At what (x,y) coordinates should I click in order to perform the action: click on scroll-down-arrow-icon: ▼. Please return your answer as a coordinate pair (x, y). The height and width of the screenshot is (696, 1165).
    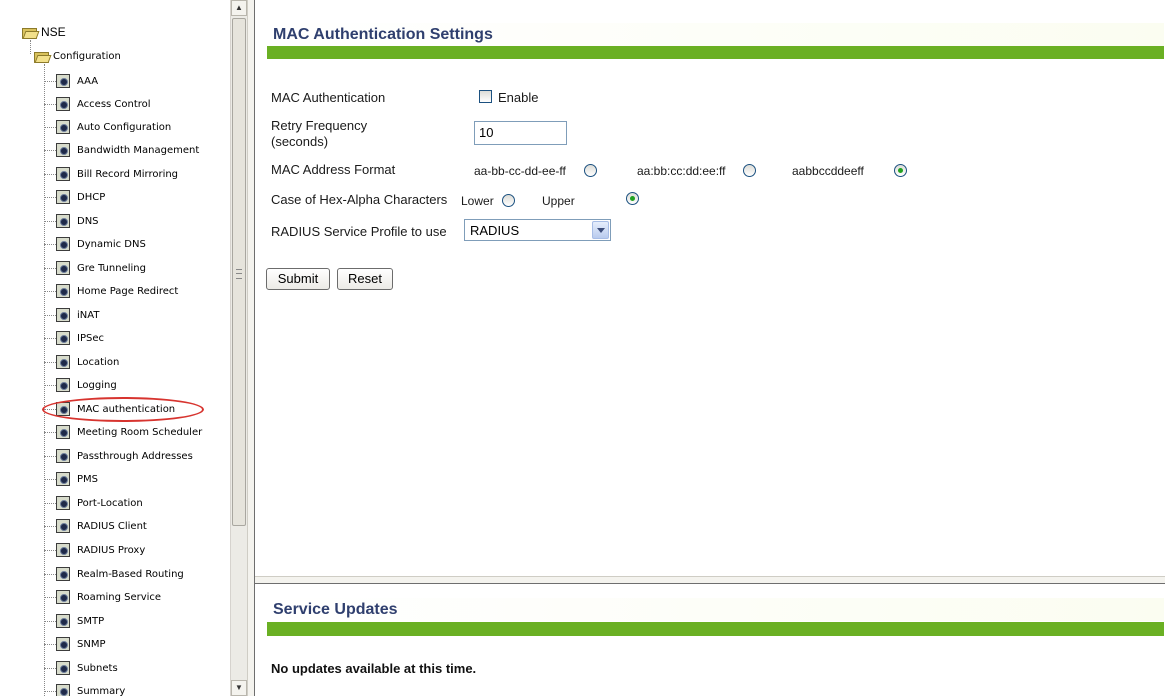
    Looking at the image, I should click on (239, 688).